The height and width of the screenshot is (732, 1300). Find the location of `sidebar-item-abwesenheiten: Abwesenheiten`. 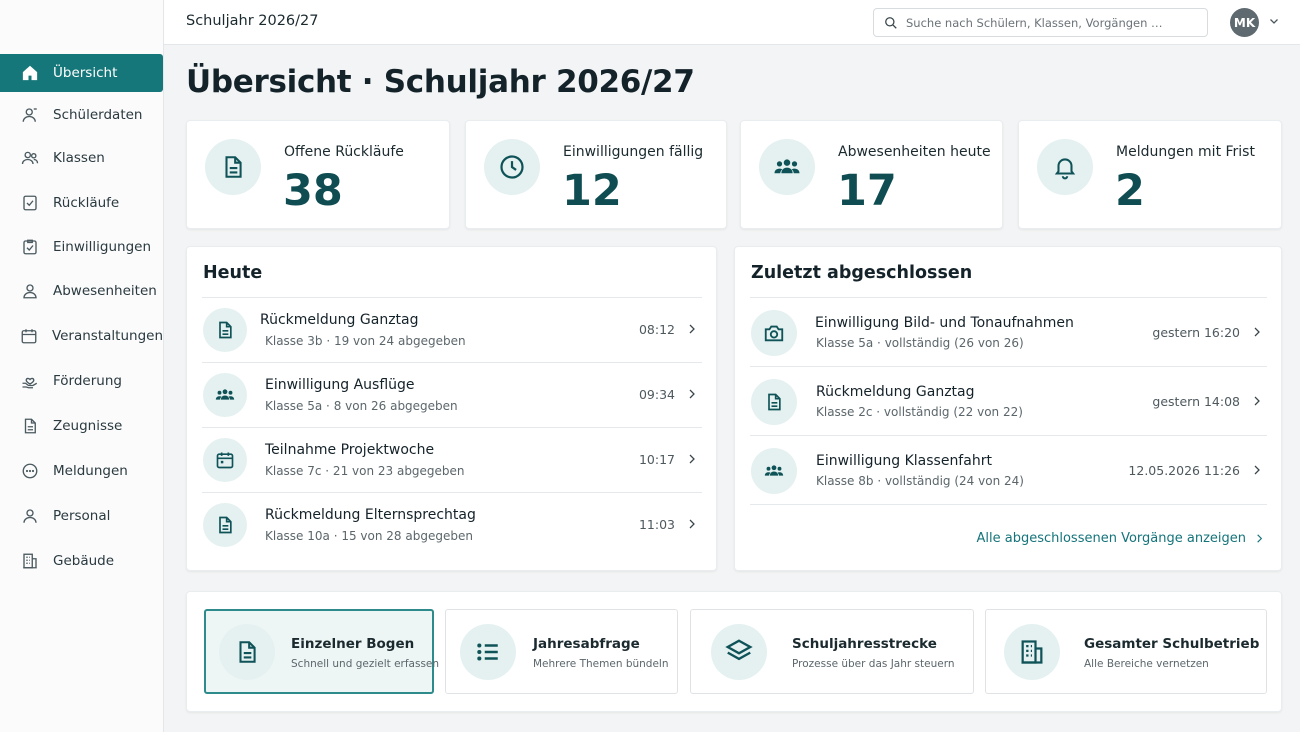

sidebar-item-abwesenheiten: Abwesenheiten is located at coordinates (81, 291).